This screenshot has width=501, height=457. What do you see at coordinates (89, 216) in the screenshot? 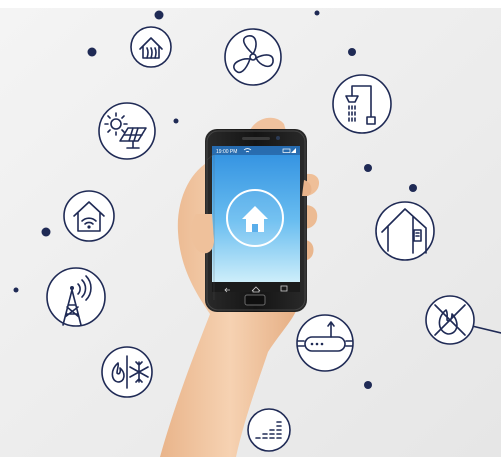
I see `wifi-house-icon` at bounding box center [89, 216].